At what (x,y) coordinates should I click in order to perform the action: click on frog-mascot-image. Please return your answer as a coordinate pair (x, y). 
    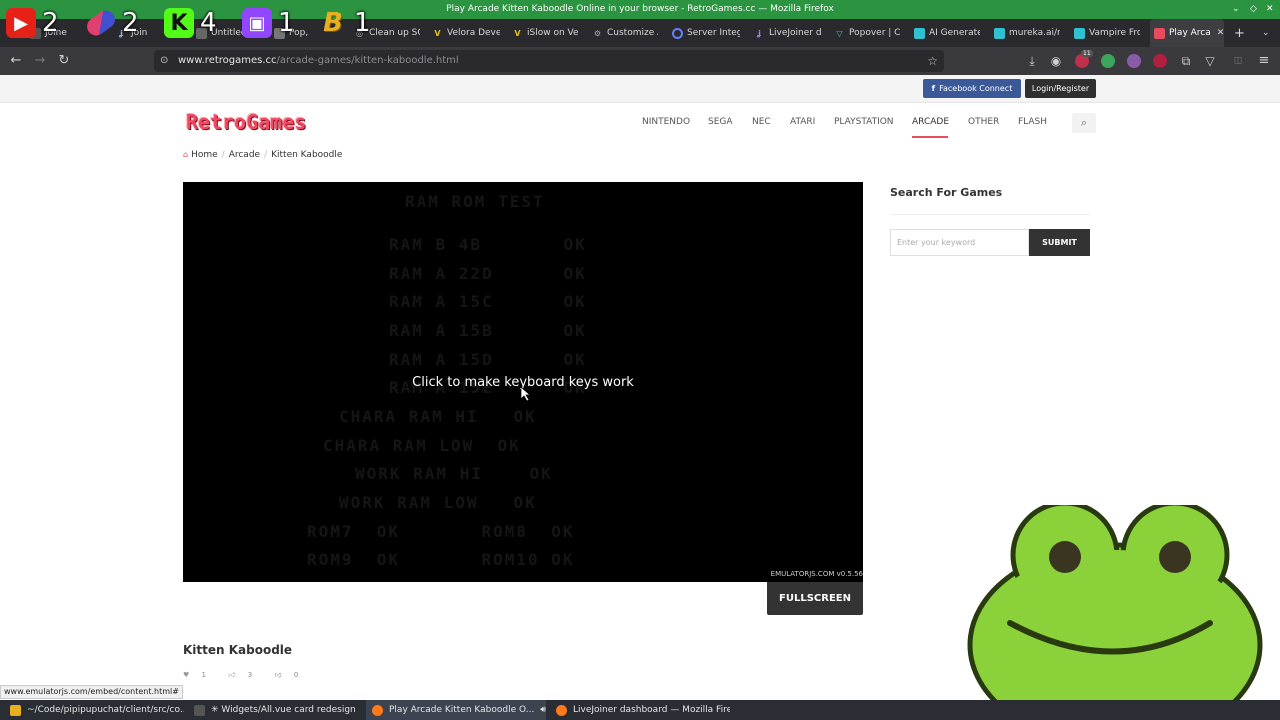
    Looking at the image, I should click on (1115, 612).